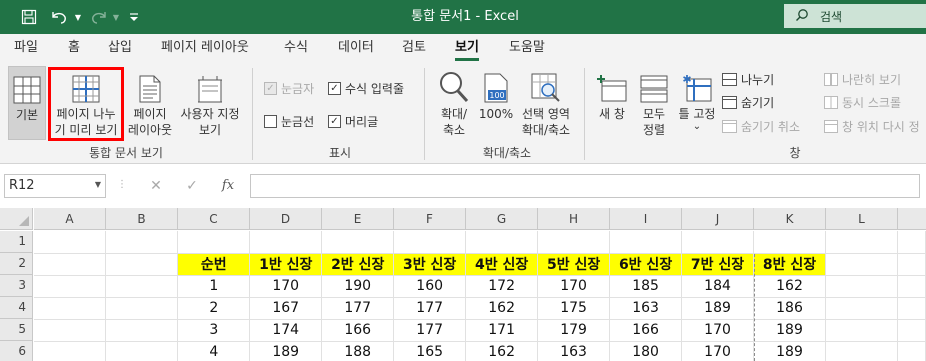  What do you see at coordinates (286, 308) in the screenshot?
I see `data-cell: 167` at bounding box center [286, 308].